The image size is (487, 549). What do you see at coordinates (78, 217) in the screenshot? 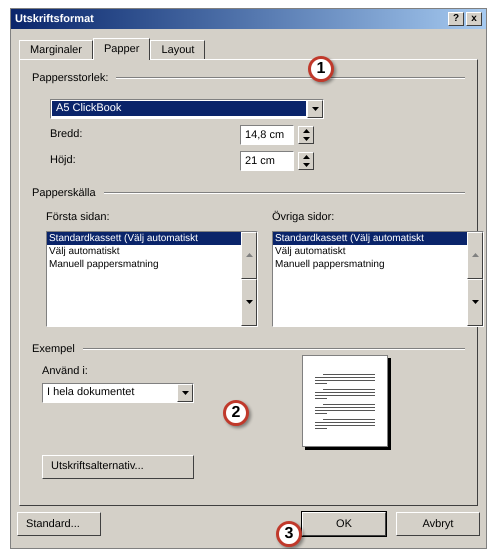
I see `list-label: Första sidan:` at bounding box center [78, 217].